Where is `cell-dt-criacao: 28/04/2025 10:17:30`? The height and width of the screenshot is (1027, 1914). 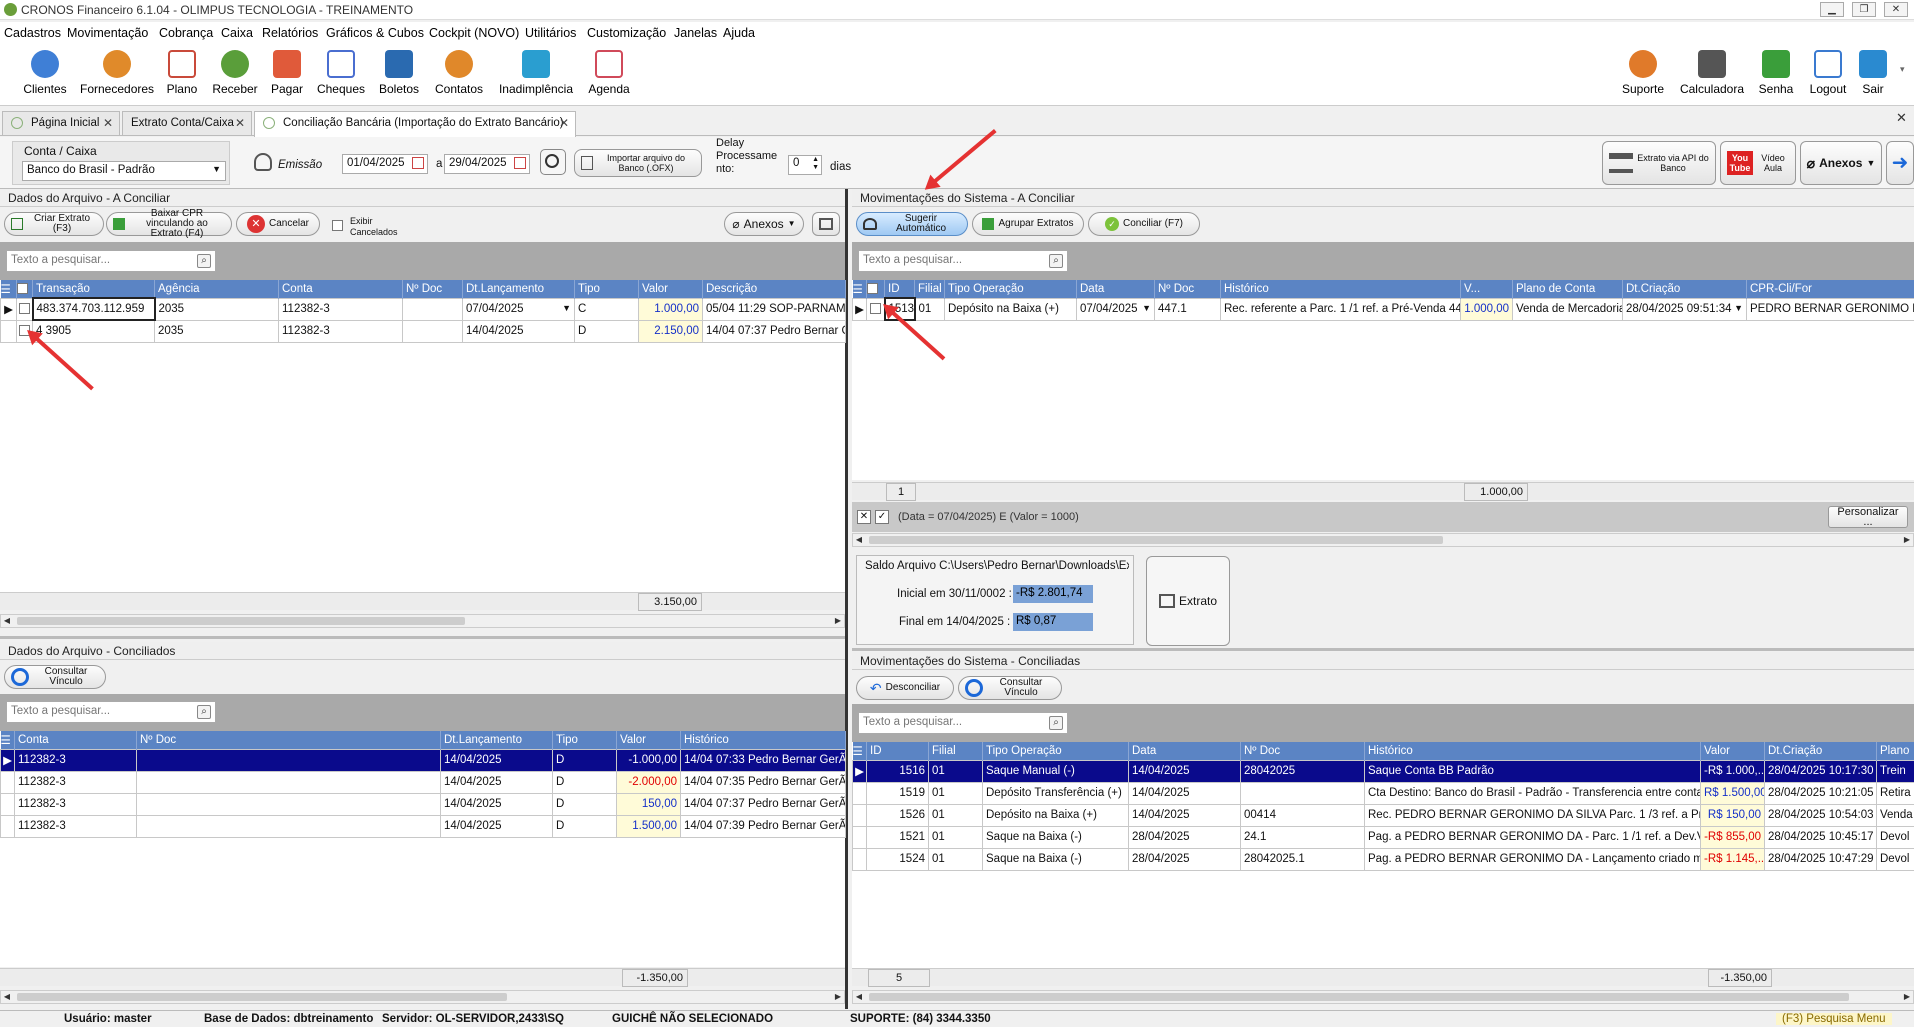 cell-dt-criacao: 28/04/2025 10:17:30 is located at coordinates (1820, 771).